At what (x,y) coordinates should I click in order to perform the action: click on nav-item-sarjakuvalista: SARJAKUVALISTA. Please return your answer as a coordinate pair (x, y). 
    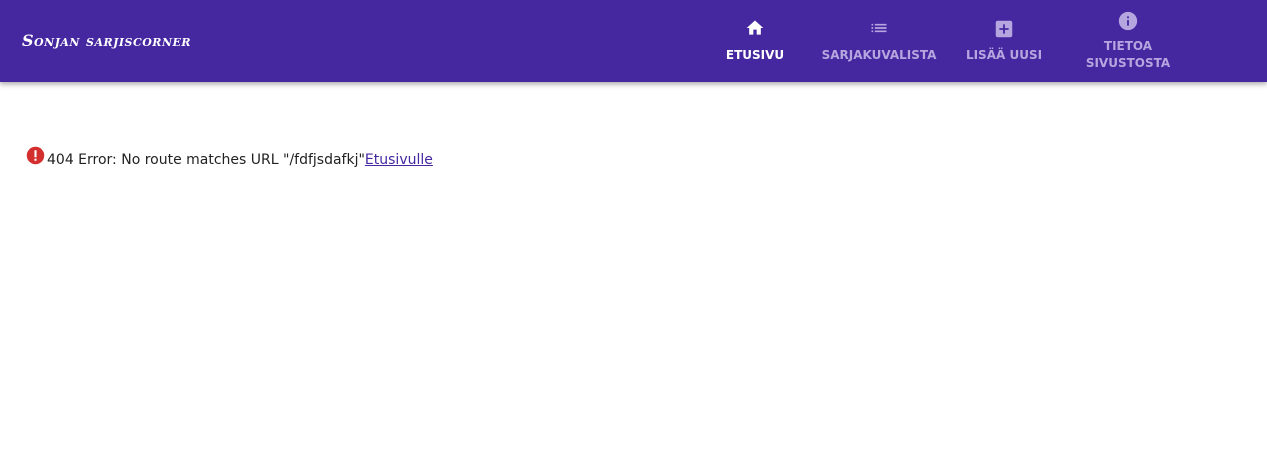
    Looking at the image, I should click on (879, 41).